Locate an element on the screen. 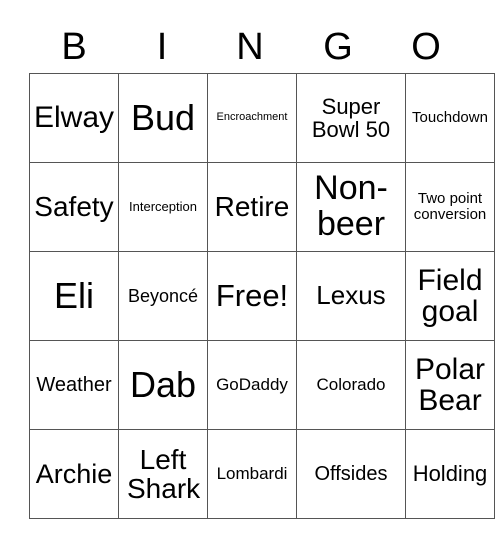  bingo-cell: Colorado is located at coordinates (351, 385).